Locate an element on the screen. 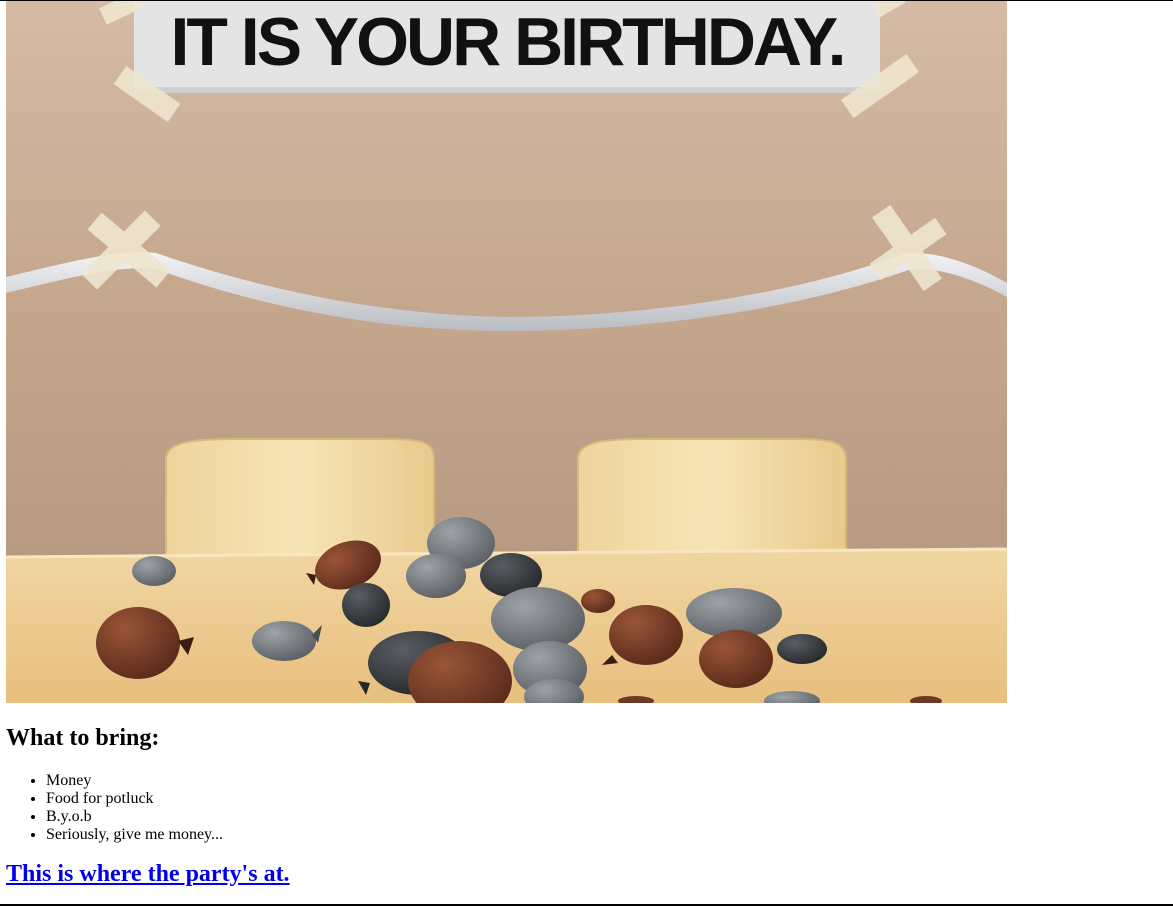  banner-text: IT IS YOUR BIRTHDAY. is located at coordinates (506, 42).